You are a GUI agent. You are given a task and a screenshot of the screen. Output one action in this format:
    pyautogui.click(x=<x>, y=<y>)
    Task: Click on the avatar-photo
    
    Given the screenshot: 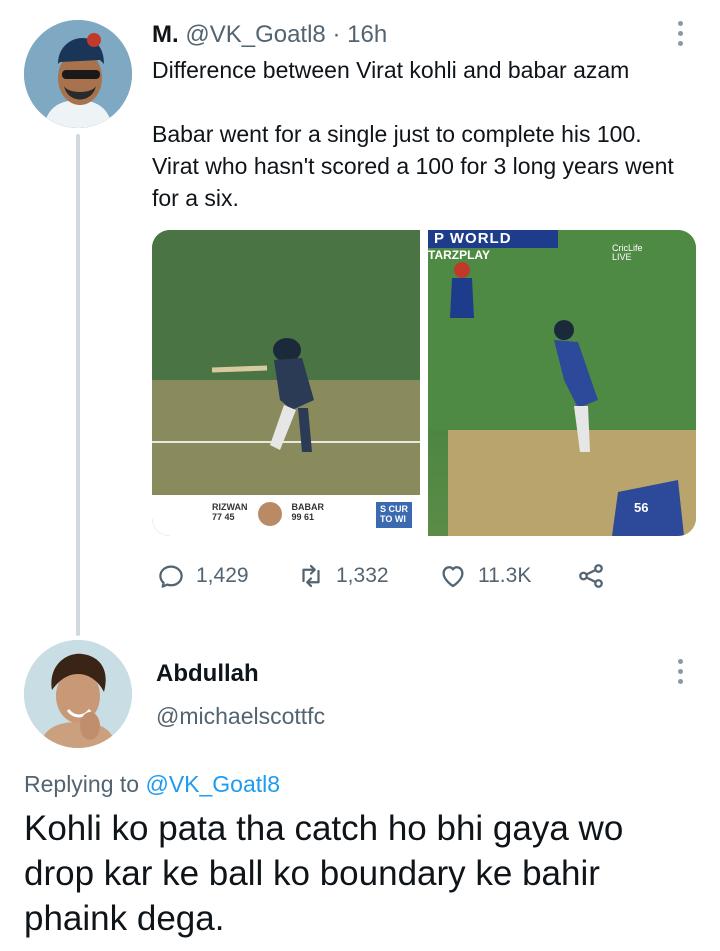 What is the action you would take?
    pyautogui.click(x=78, y=74)
    